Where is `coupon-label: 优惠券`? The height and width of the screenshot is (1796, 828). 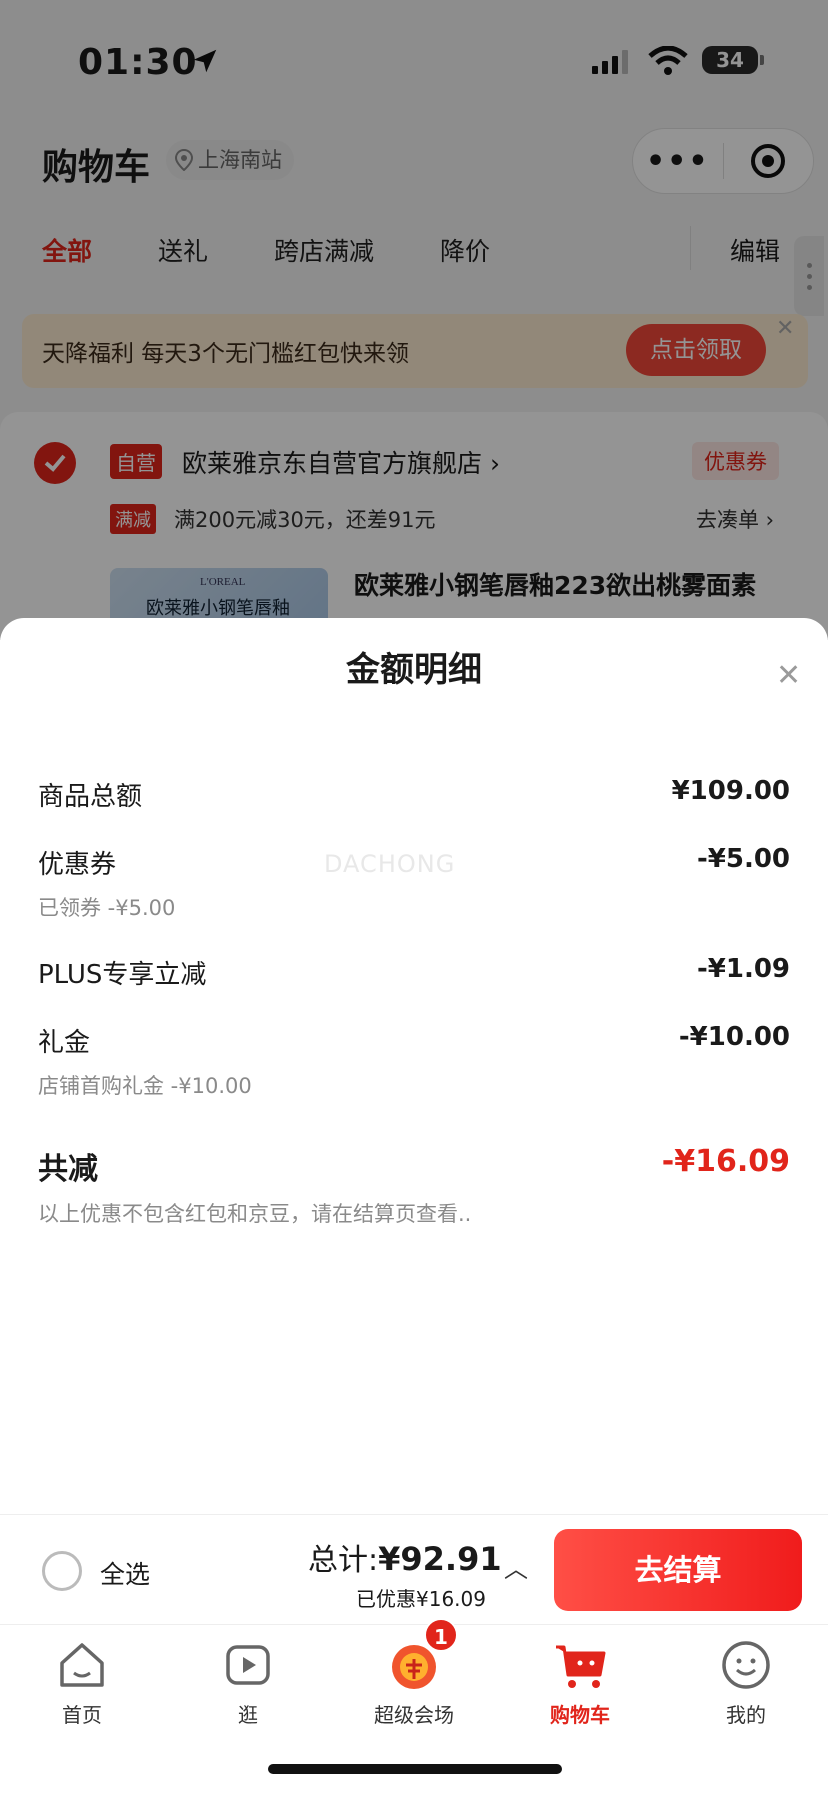
coupon-label: 优惠券 is located at coordinates (77, 865).